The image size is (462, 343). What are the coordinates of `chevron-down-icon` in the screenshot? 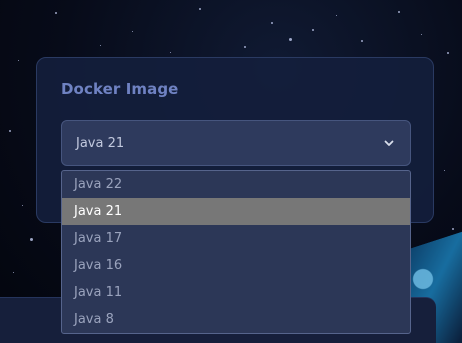 It's located at (389, 143).